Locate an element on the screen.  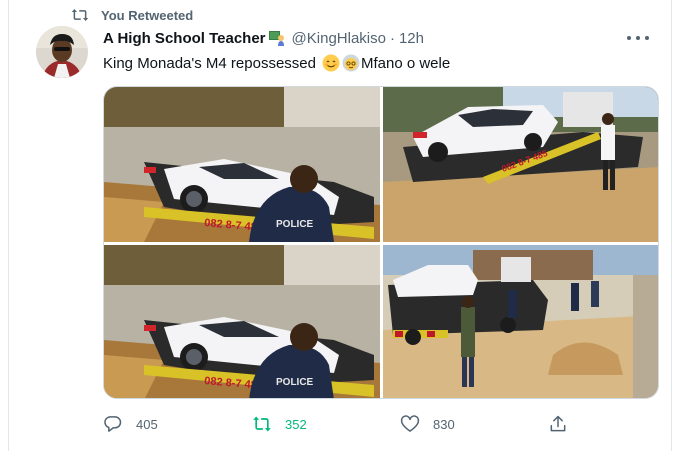
share-button is located at coordinates (558, 424).